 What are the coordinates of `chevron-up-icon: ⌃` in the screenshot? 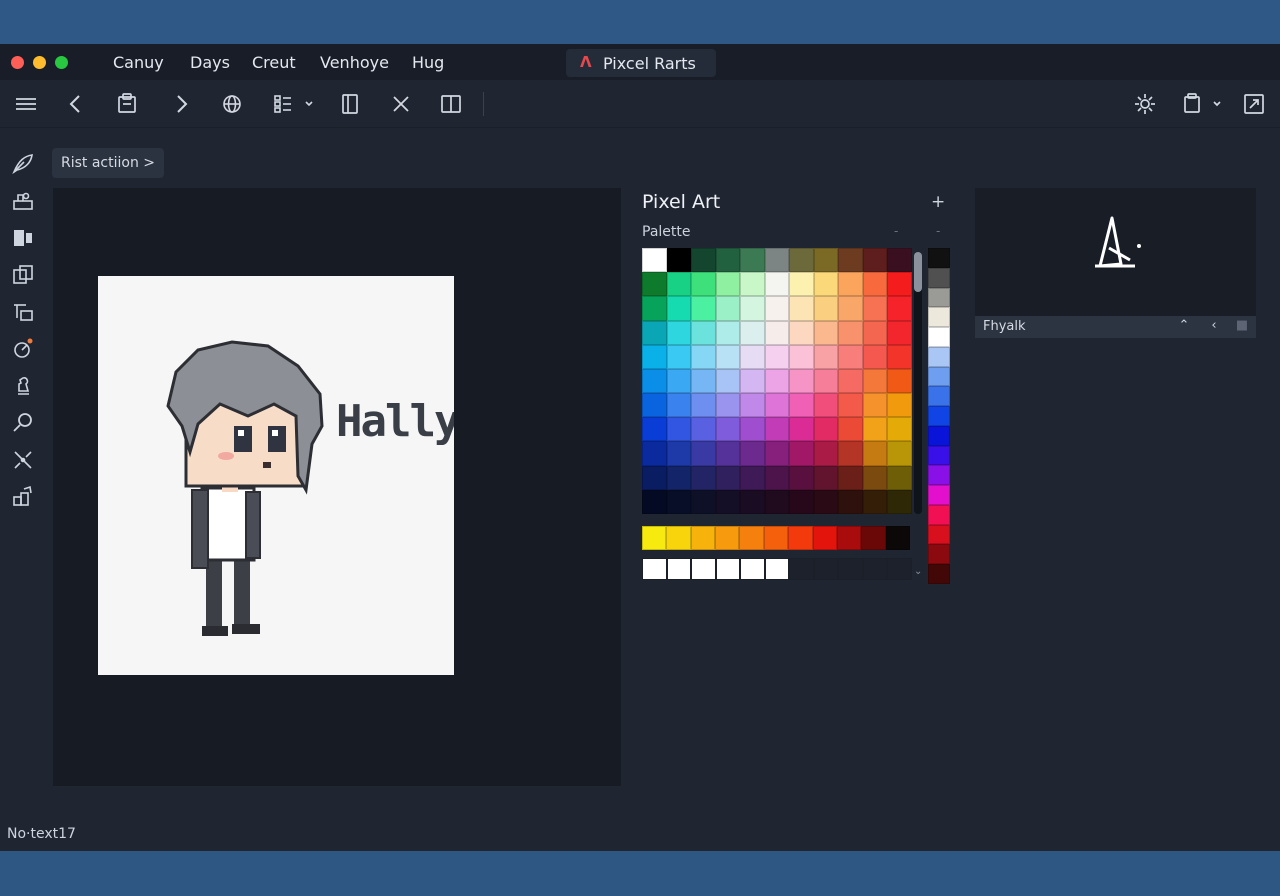 It's located at (1184, 327).